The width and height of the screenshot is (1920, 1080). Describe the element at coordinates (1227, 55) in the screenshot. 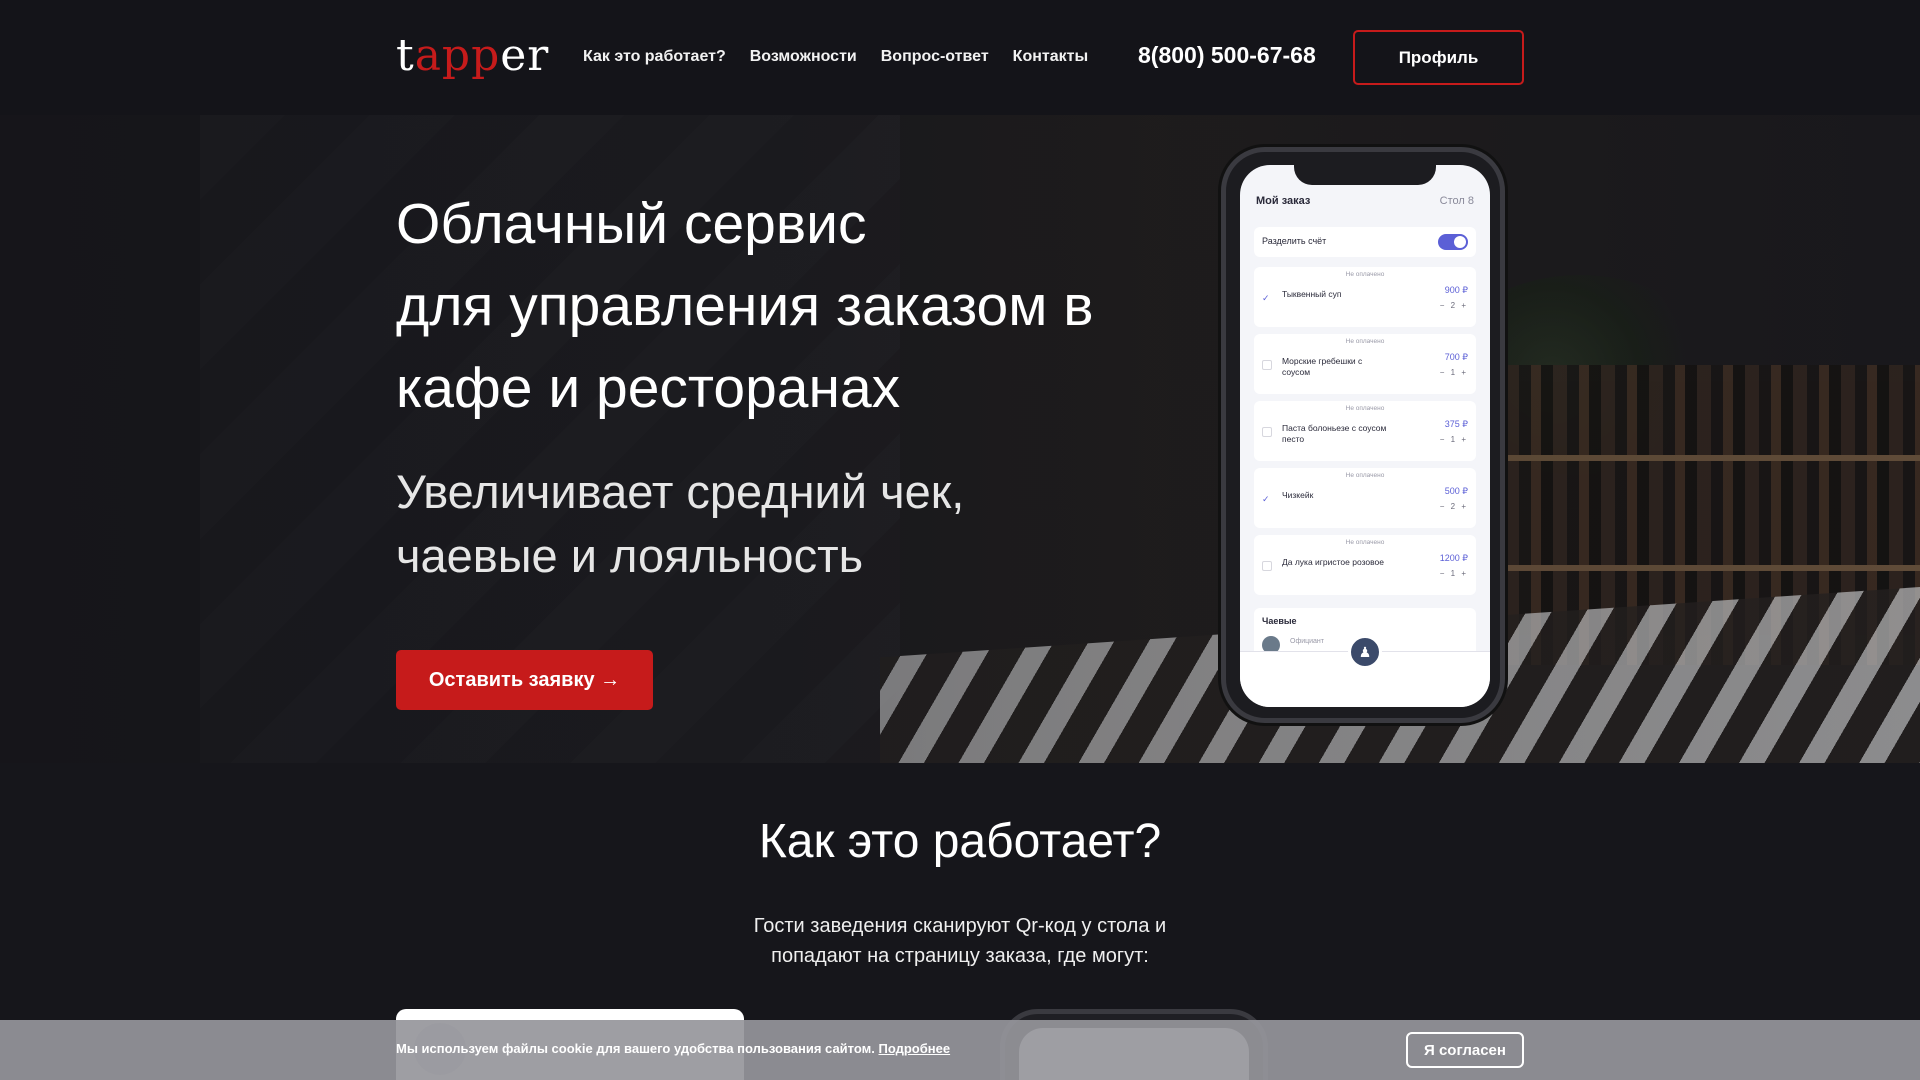

I see `phone-number: 8(800) 500-67-68` at that location.